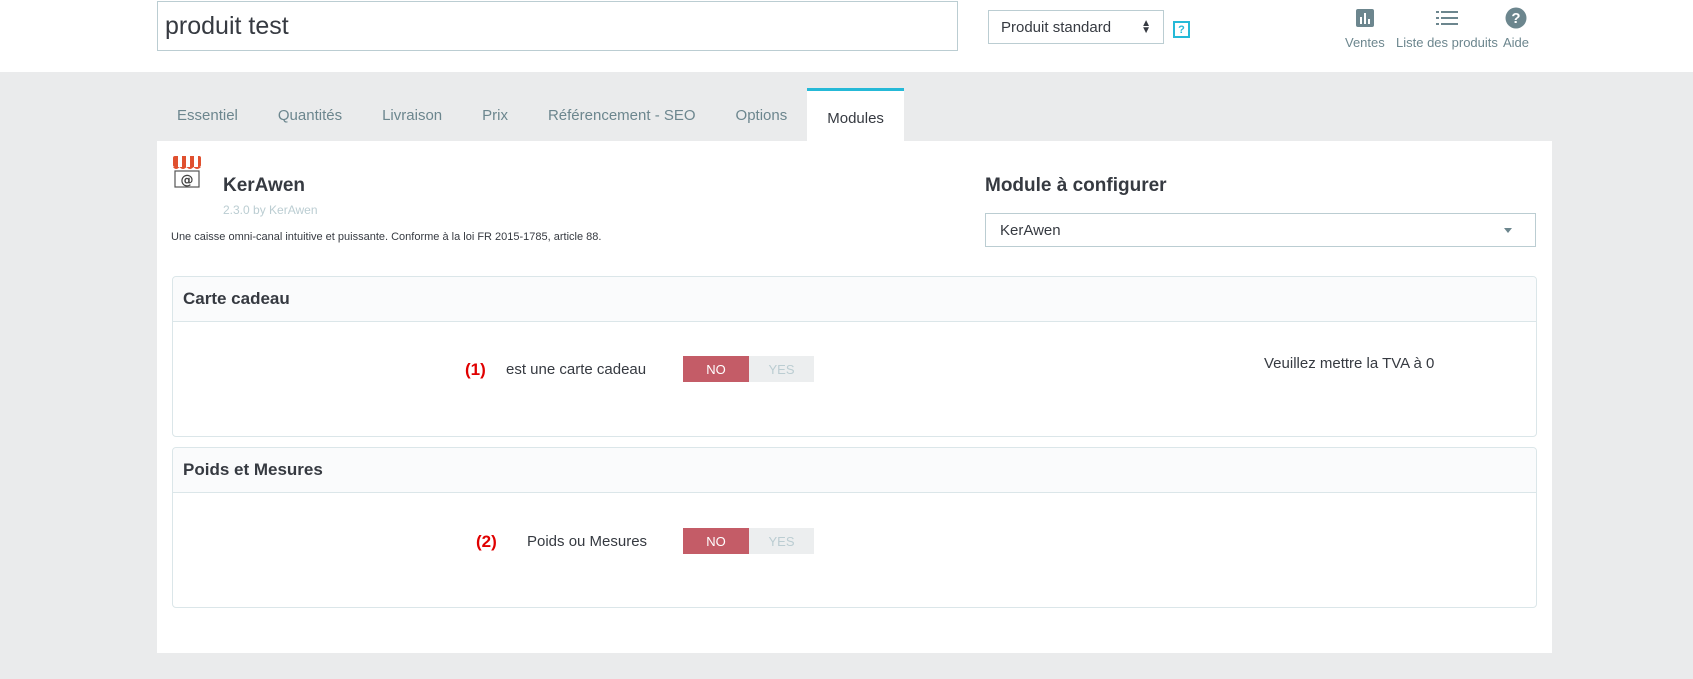 The image size is (1693, 679). I want to click on chevron-down-icon, so click(1508, 230).